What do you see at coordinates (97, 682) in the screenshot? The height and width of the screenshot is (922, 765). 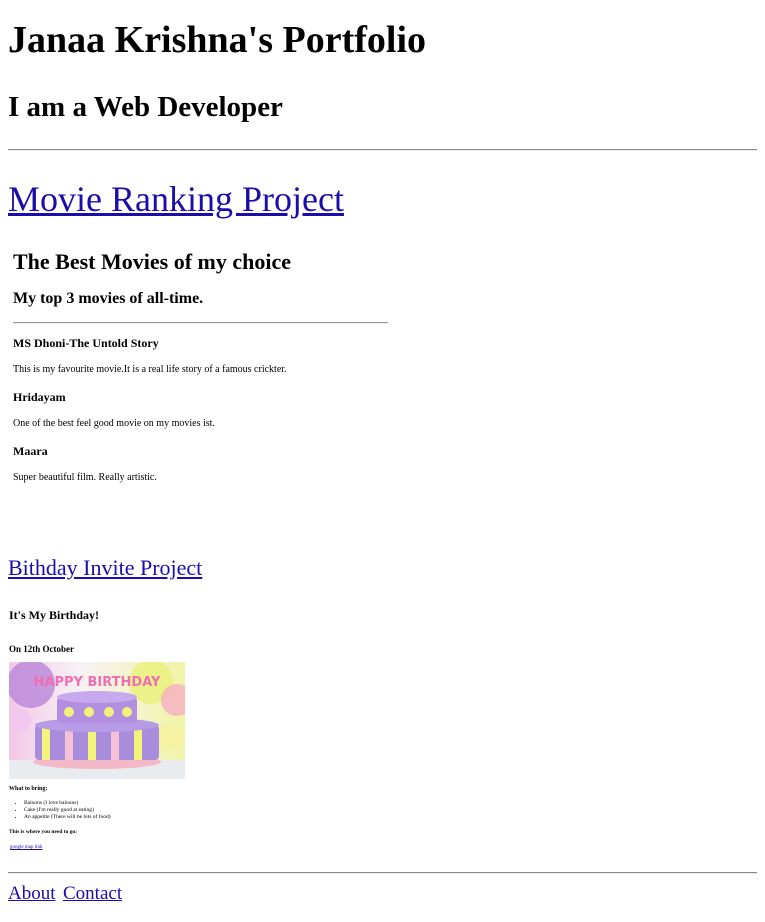 I see `cake-topper-text: HAPPY BIRTHDAY` at bounding box center [97, 682].